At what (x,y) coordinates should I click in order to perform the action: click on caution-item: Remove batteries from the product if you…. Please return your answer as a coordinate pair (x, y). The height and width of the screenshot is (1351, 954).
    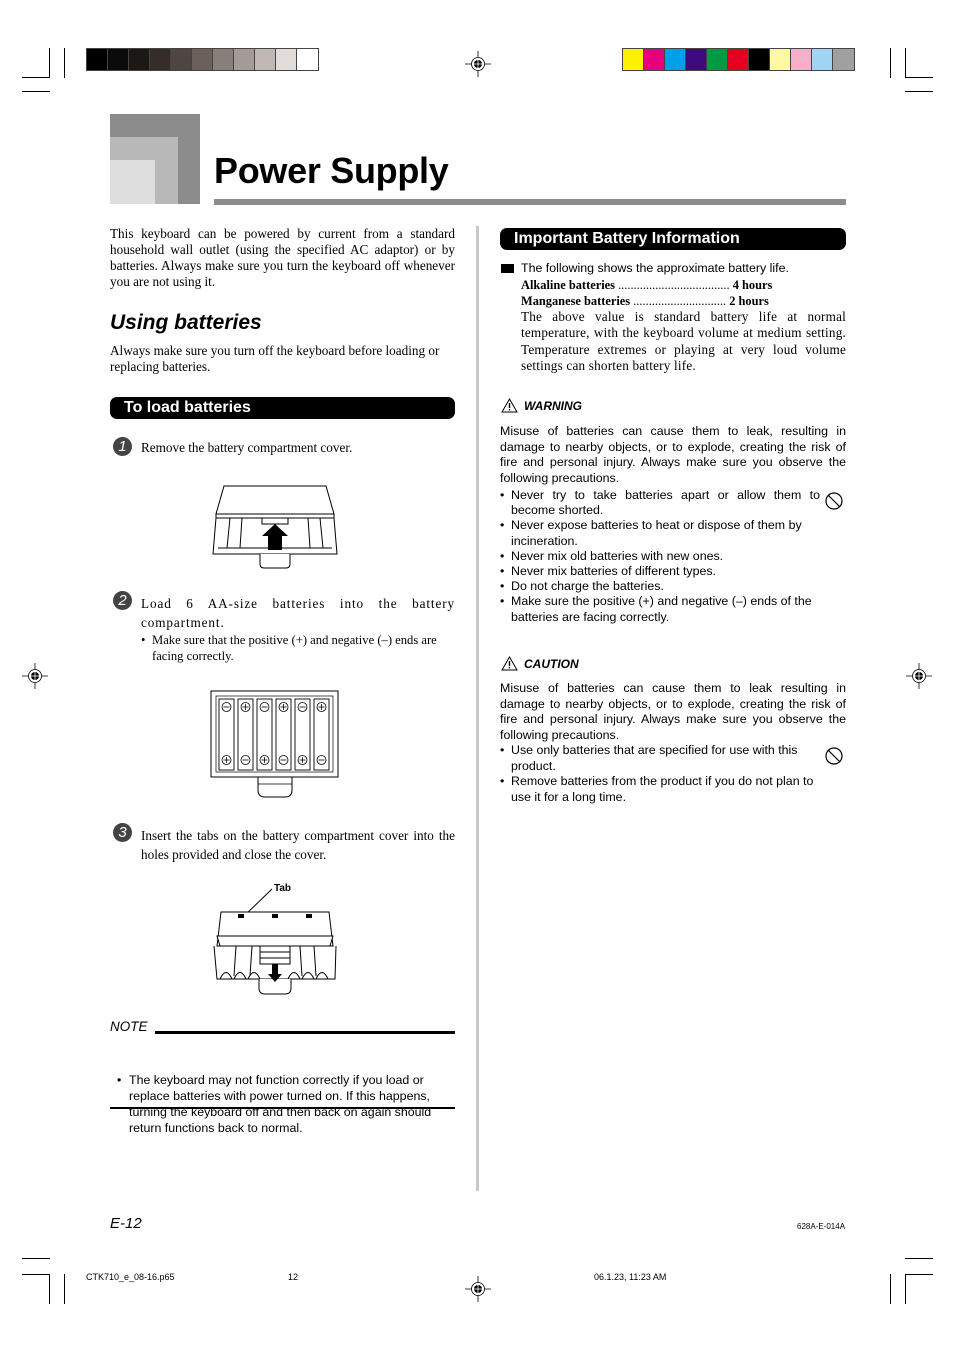
    Looking at the image, I should click on (660, 789).